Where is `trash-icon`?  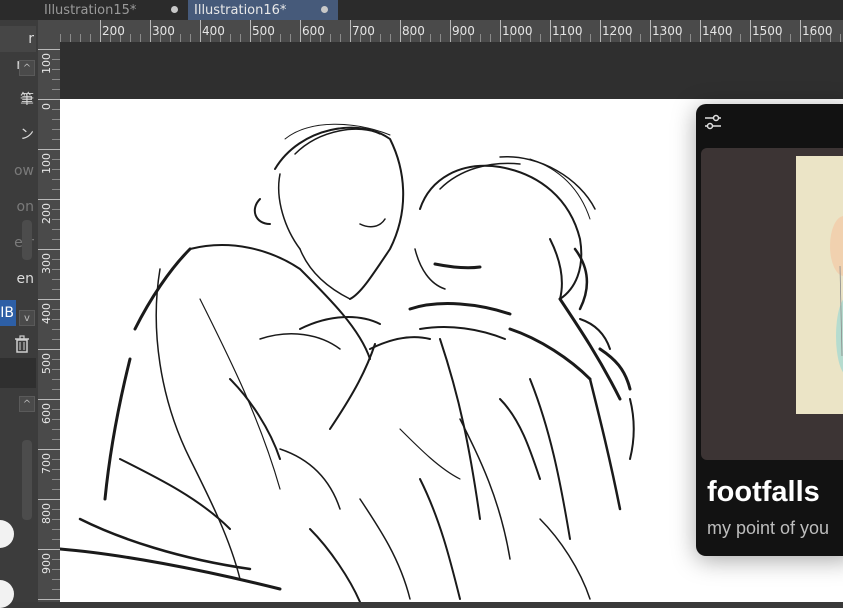
trash-icon is located at coordinates (22, 344).